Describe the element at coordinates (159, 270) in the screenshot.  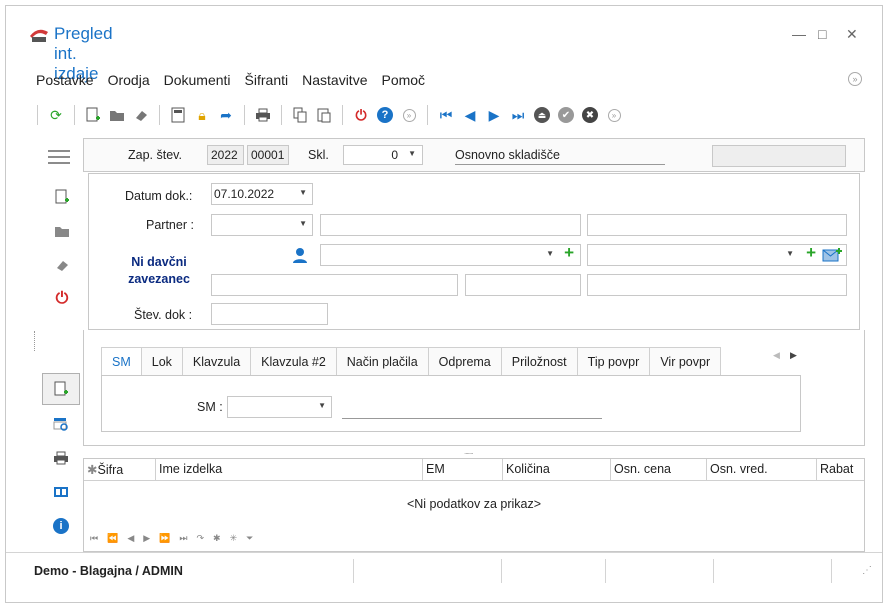
I see `davcni-notice: Ni davčni zavezanec` at that location.